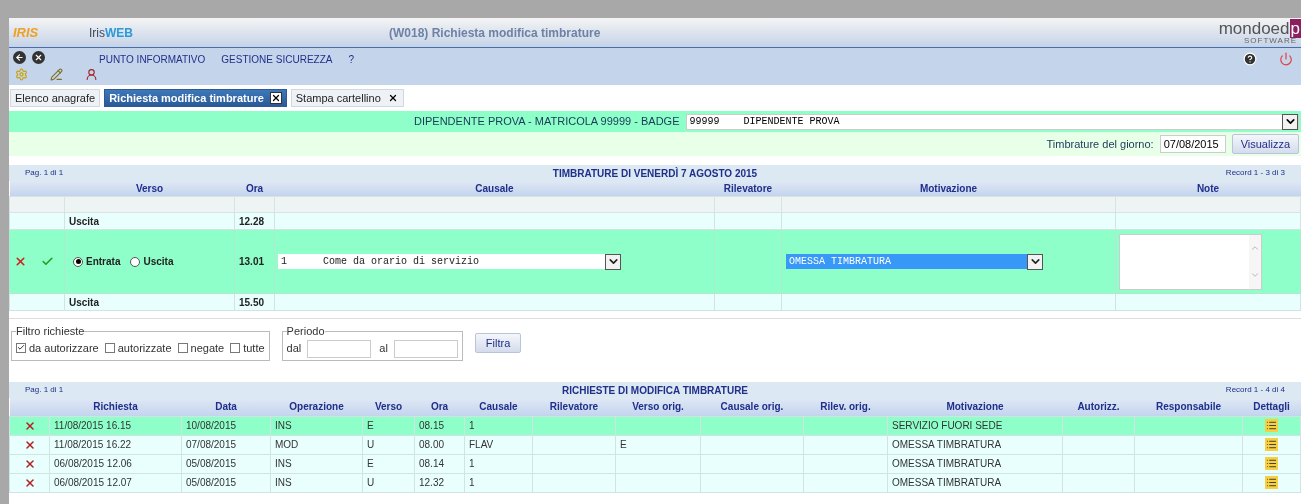 The width and height of the screenshot is (1301, 504). I want to click on employee-select: 99999 DIPENDENTE PROVA, so click(992, 121).